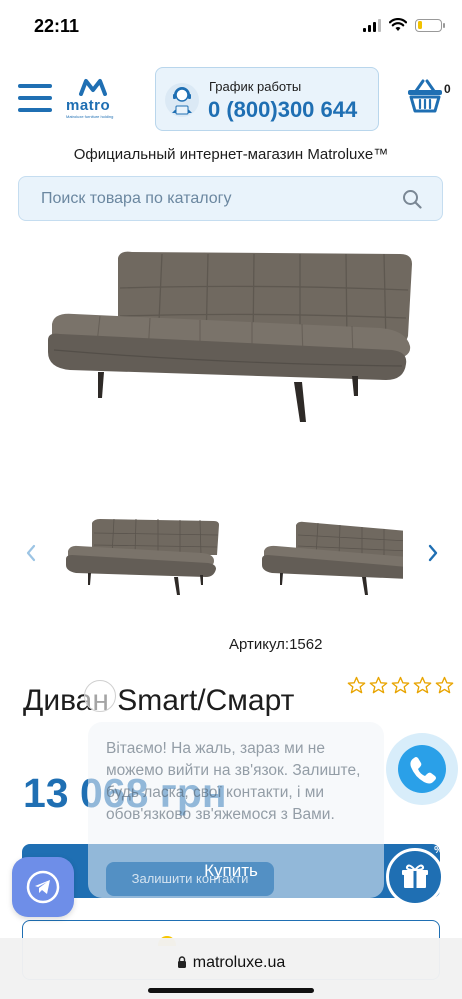 Image resolution: width=462 pixels, height=999 pixels. What do you see at coordinates (182, 100) in the screenshot?
I see `support-operator-icon` at bounding box center [182, 100].